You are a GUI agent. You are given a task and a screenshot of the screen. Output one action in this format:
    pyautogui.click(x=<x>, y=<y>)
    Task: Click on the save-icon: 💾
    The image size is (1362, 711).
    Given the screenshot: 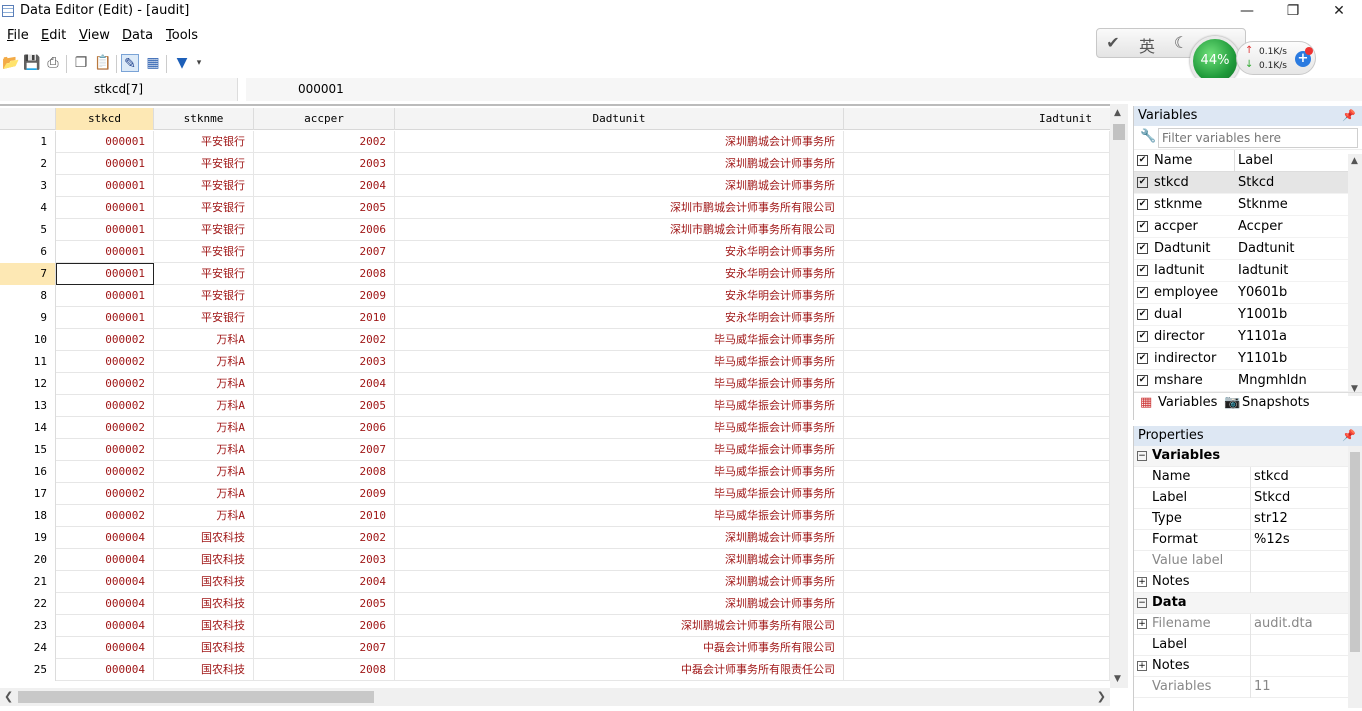 What is the action you would take?
    pyautogui.click(x=32, y=63)
    